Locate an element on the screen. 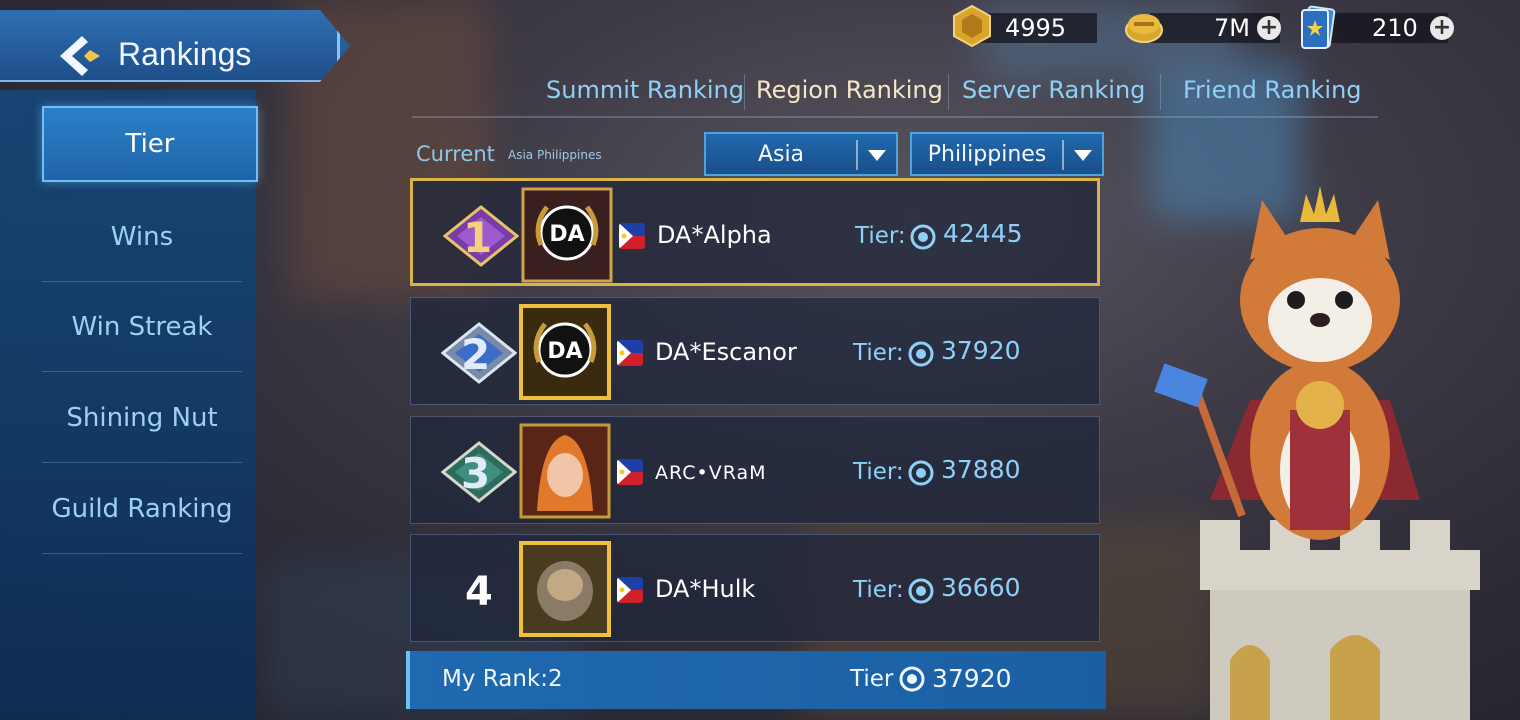 The image size is (1520, 720). tier-score: 37880 is located at coordinates (981, 469).